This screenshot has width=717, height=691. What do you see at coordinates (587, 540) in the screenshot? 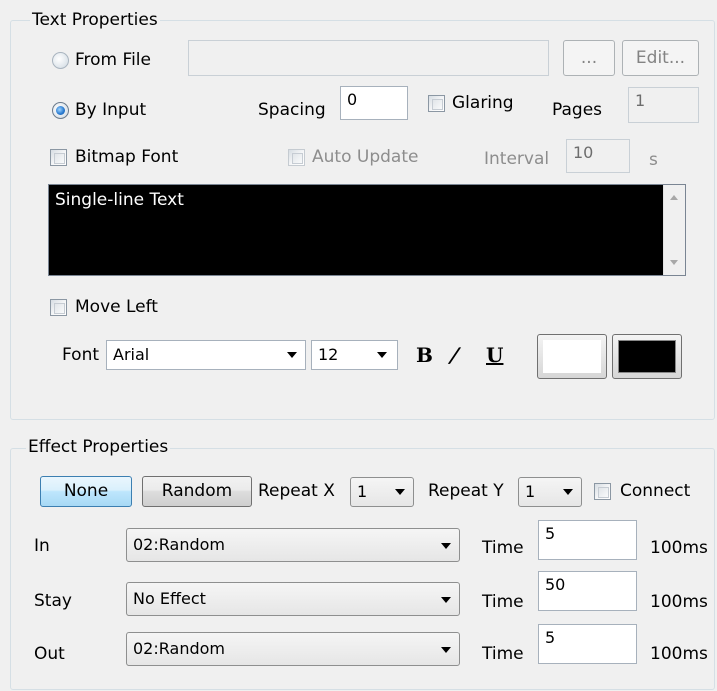
I see `in-time-input: 5` at bounding box center [587, 540].